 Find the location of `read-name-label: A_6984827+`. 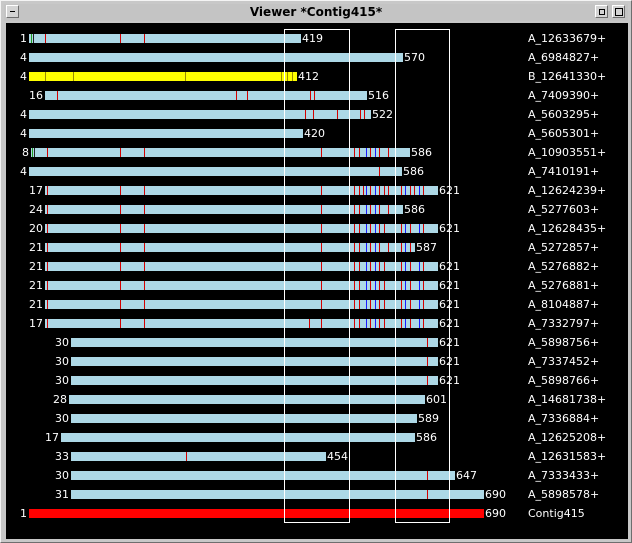

read-name-label: A_6984827+ is located at coordinates (563, 57).